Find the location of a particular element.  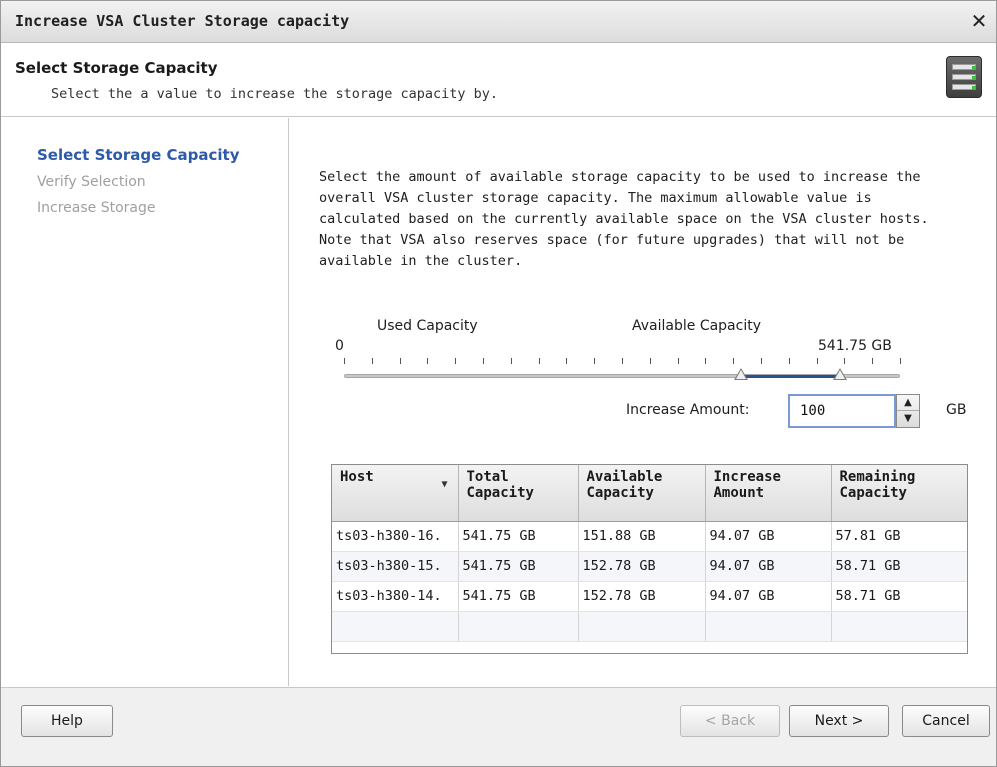

window-title: Increase VSA Cluster Storage capacity is located at coordinates (182, 21).